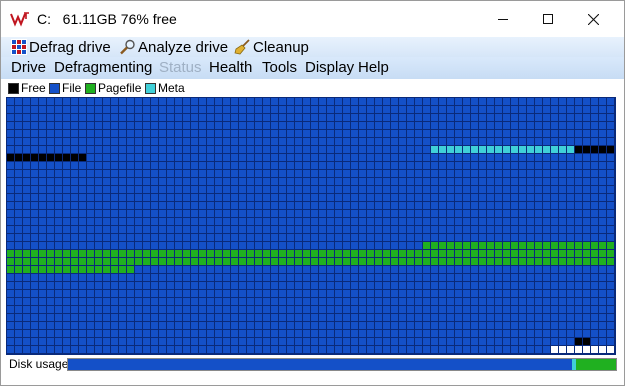 The width and height of the screenshot is (625, 386). Describe the element at coordinates (312, 19) in the screenshot. I see `title-bar: C: 61.11GB 76% free` at that location.